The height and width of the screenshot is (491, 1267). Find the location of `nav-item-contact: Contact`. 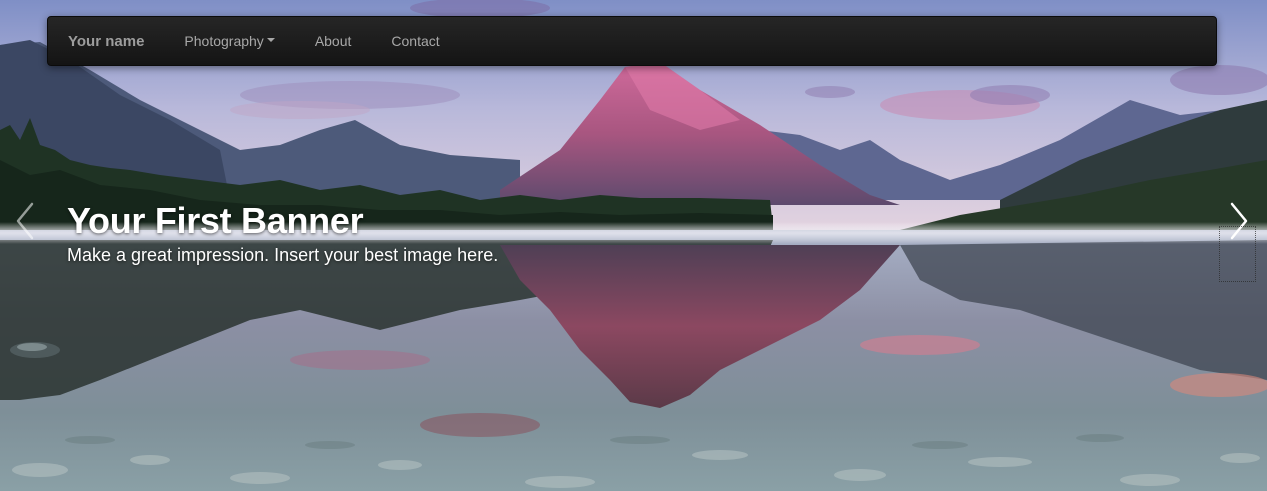

nav-item-contact: Contact is located at coordinates (425, 41).